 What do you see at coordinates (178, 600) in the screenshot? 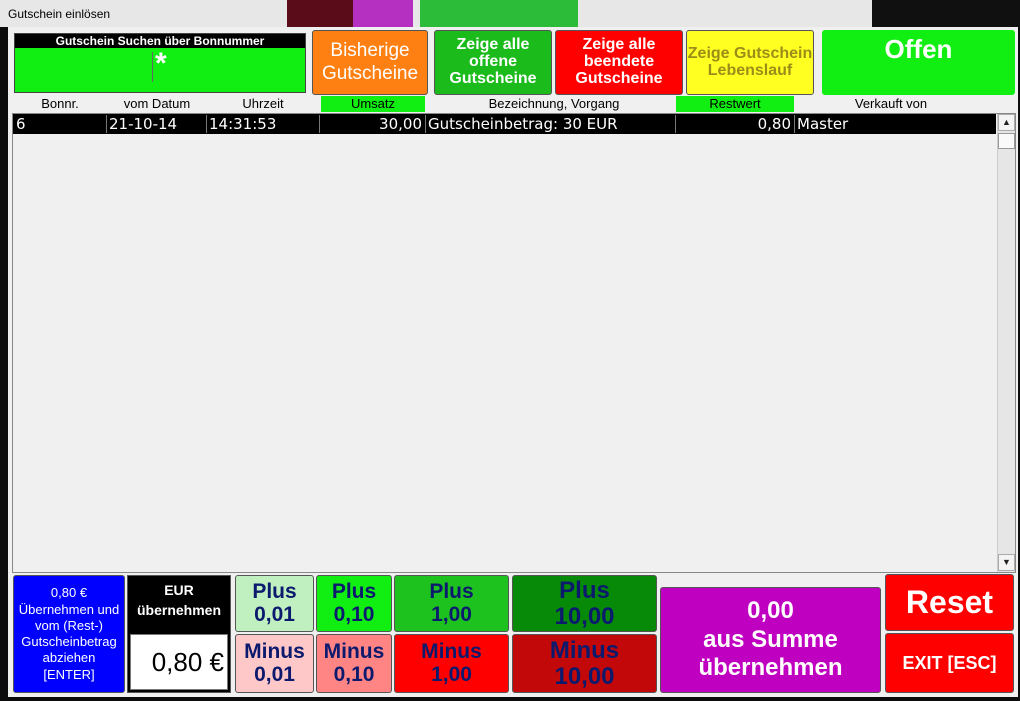
I see `eur-label: EUR übernehmen` at bounding box center [178, 600].